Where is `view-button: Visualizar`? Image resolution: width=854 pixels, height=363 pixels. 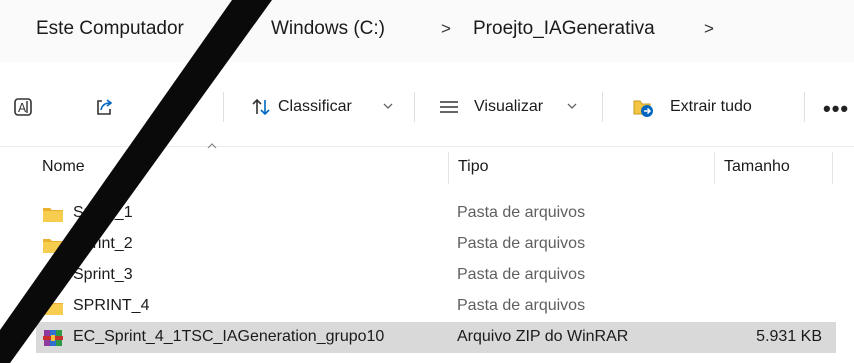
view-button: Visualizar is located at coordinates (508, 107).